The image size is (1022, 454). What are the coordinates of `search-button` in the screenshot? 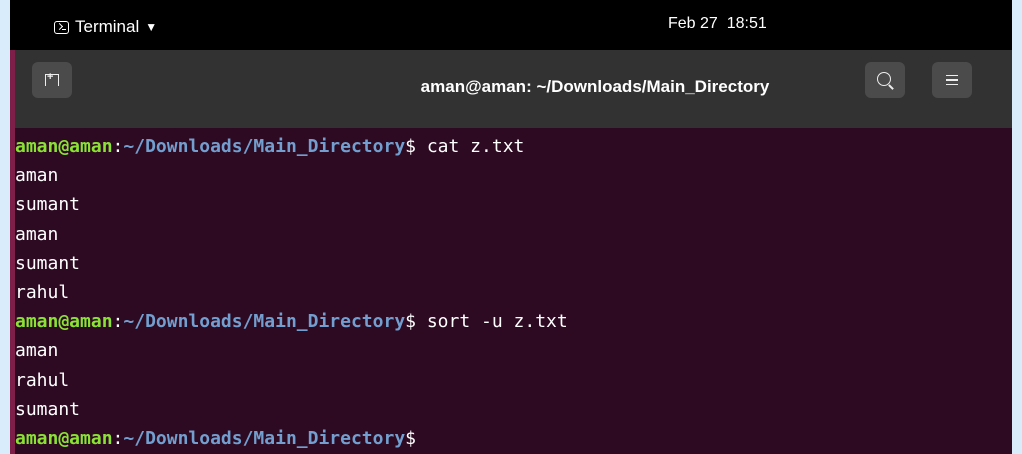 It's located at (885, 80).